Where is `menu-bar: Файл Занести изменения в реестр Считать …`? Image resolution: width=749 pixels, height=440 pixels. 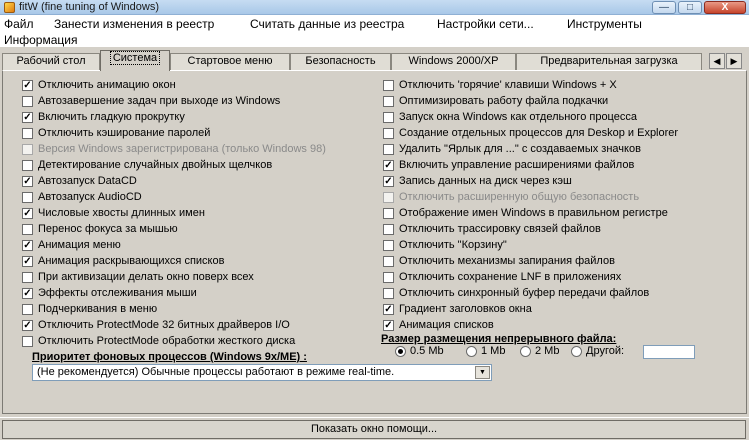
menu-bar: Файл Занести изменения в реестр Считать … is located at coordinates (374, 31).